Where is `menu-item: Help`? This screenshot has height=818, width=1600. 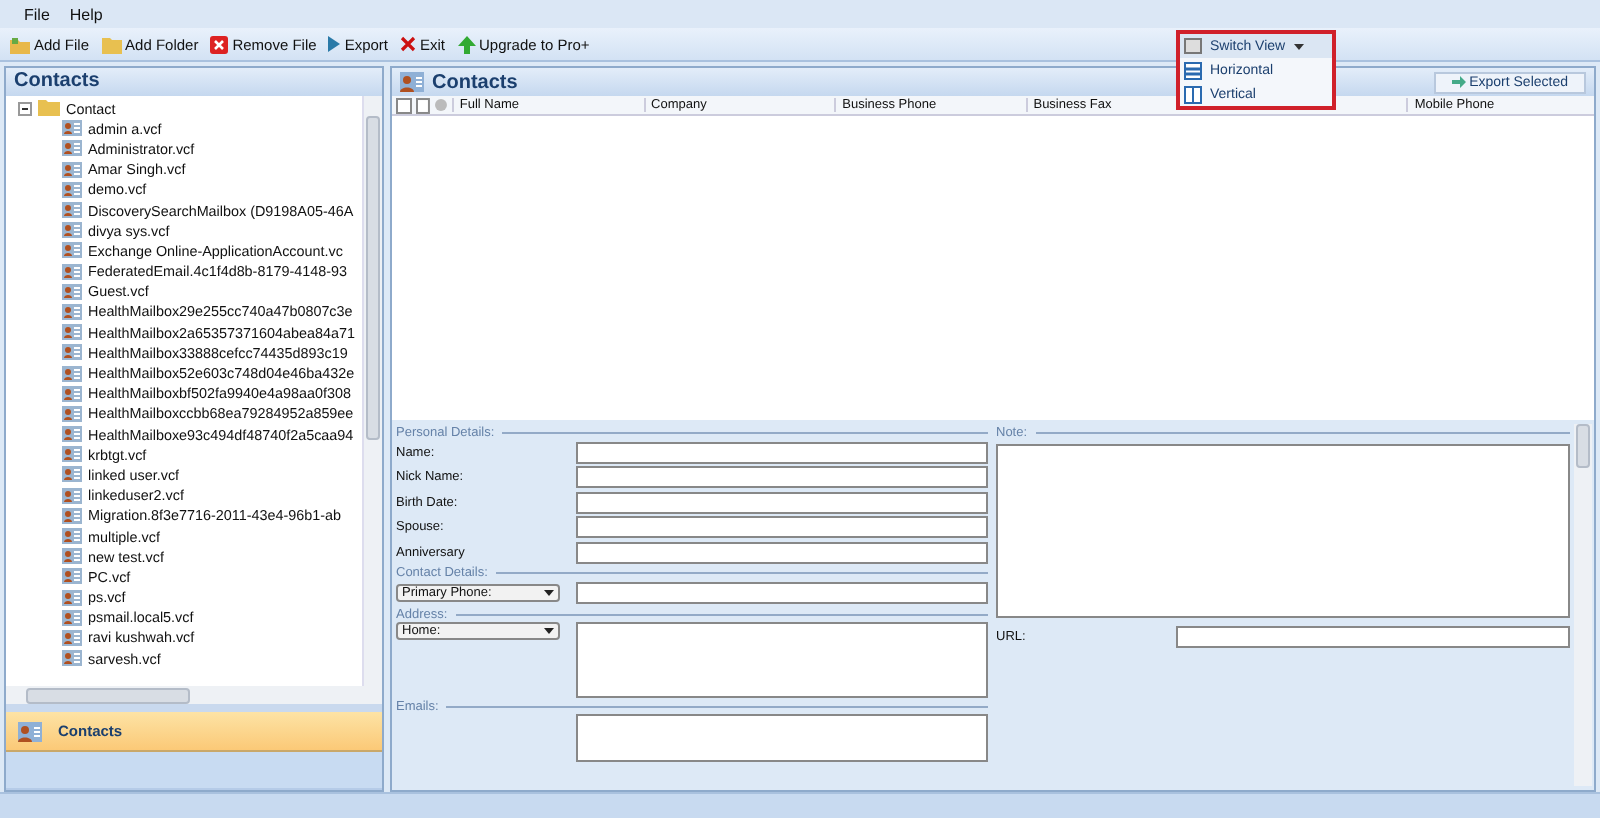 menu-item: Help is located at coordinates (86, 14).